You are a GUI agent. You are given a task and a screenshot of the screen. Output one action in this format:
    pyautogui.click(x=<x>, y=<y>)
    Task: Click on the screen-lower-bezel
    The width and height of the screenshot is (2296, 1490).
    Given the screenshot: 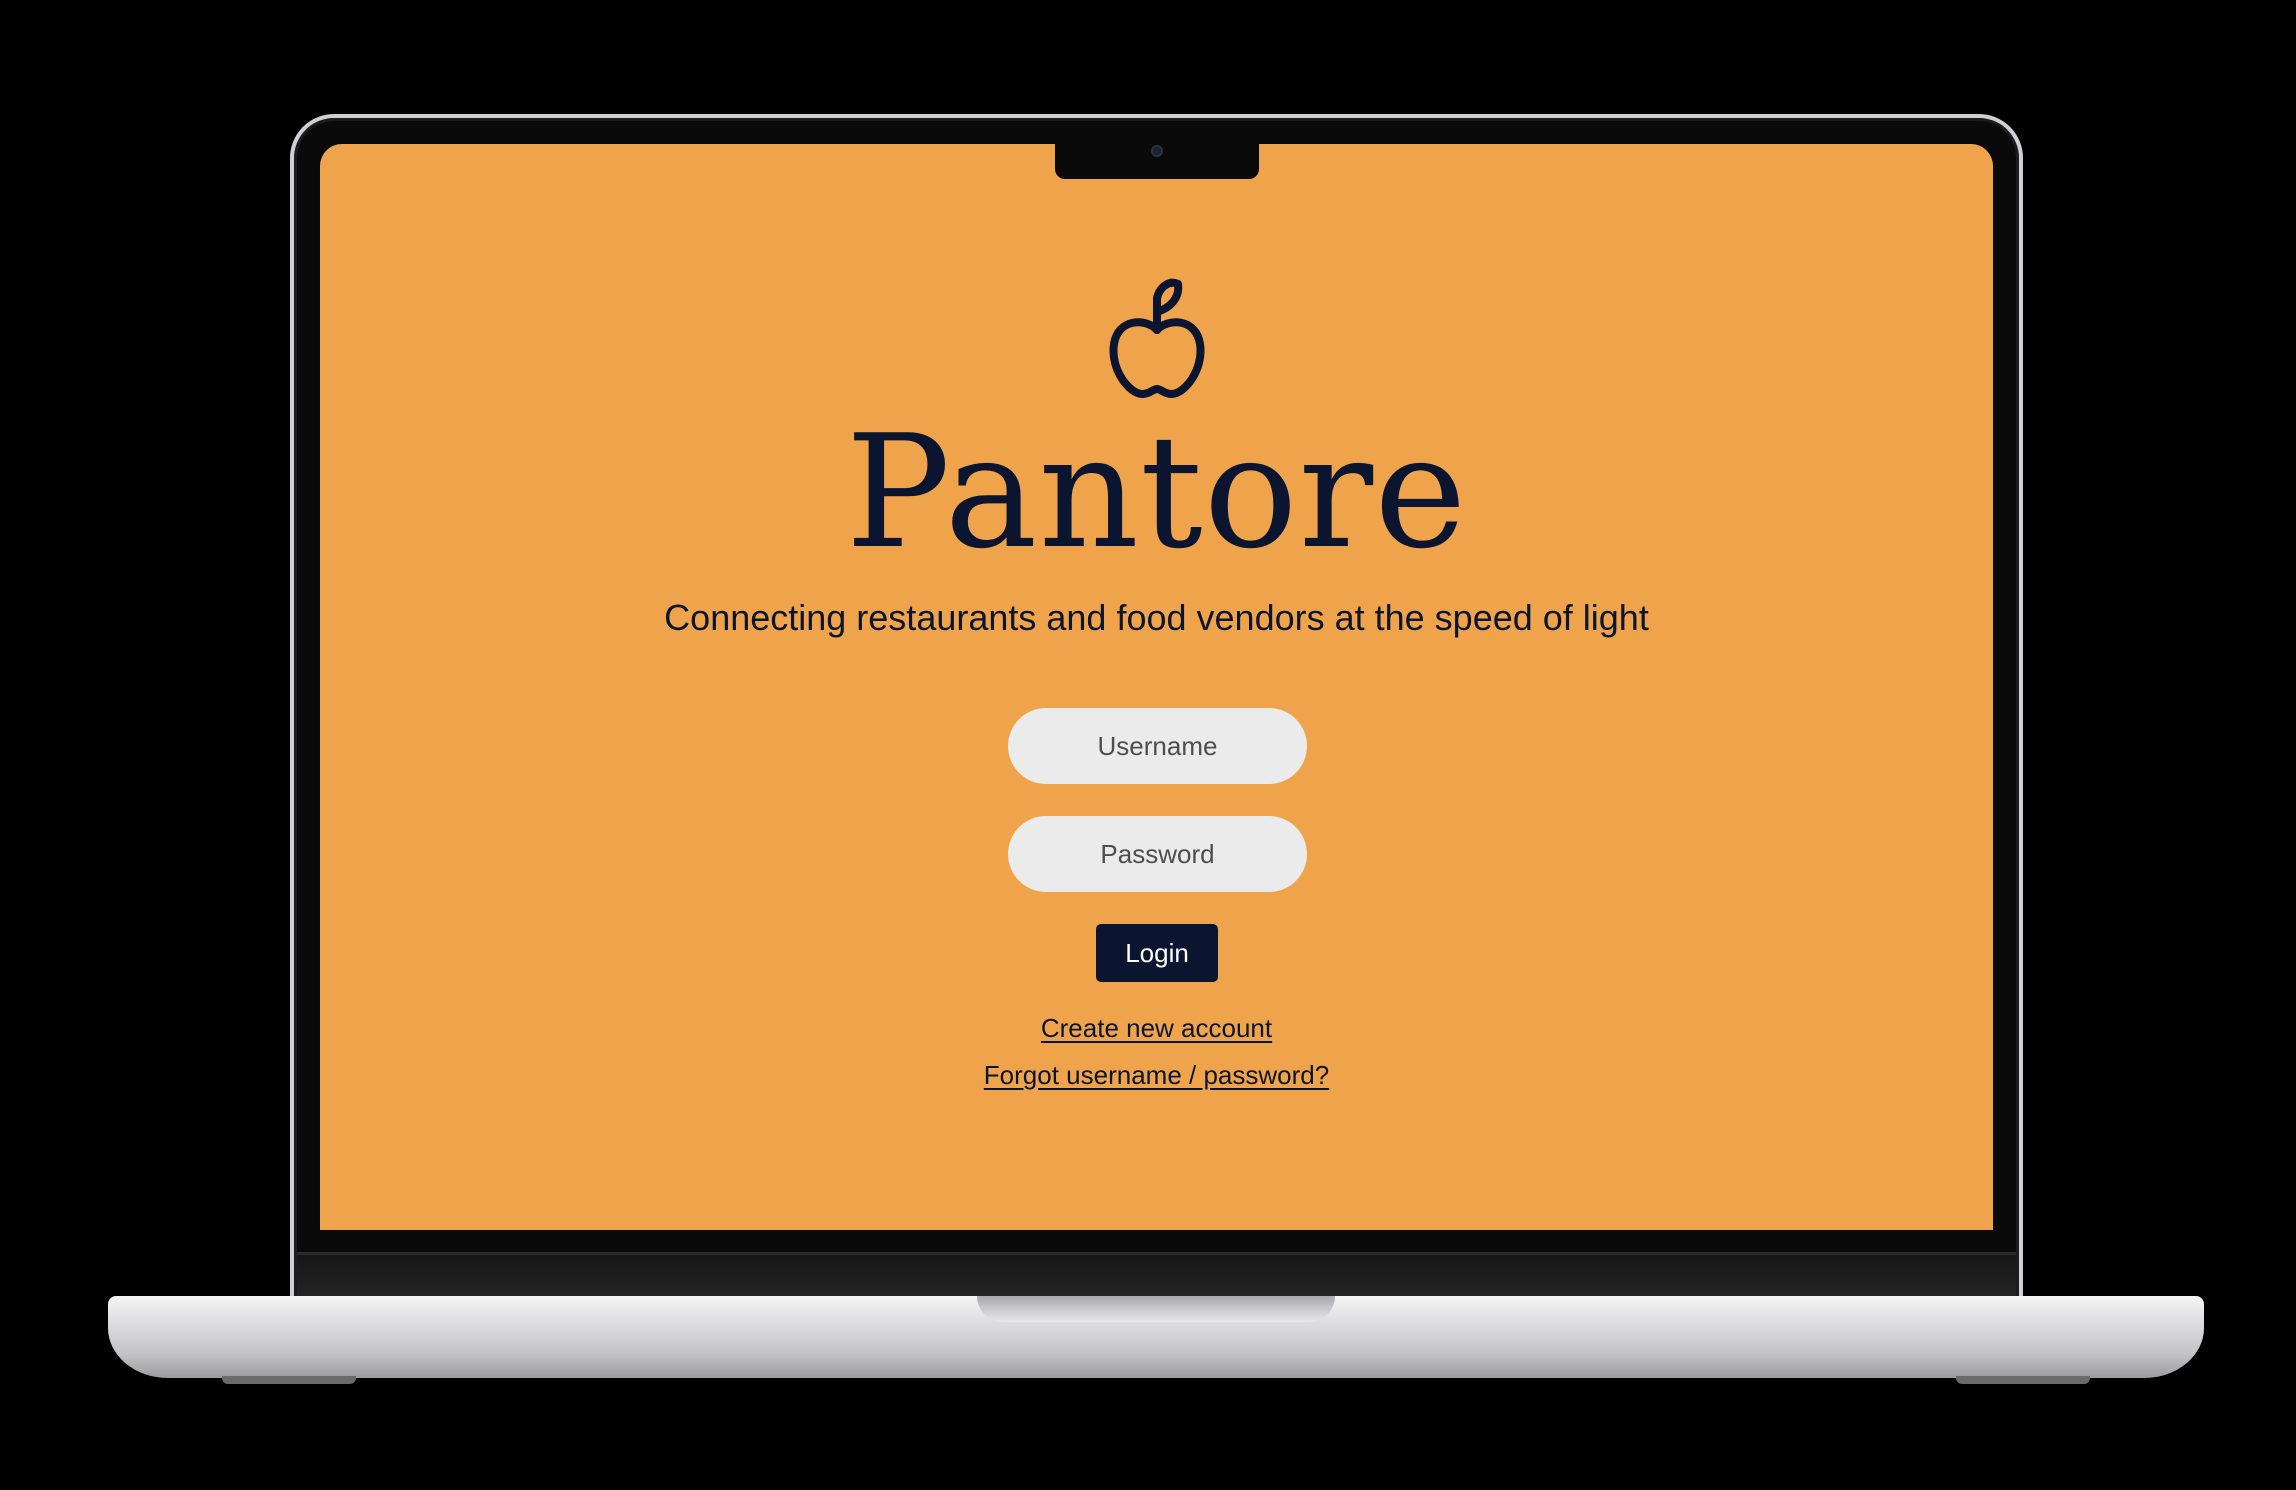 What is the action you would take?
    pyautogui.click(x=1156, y=1274)
    